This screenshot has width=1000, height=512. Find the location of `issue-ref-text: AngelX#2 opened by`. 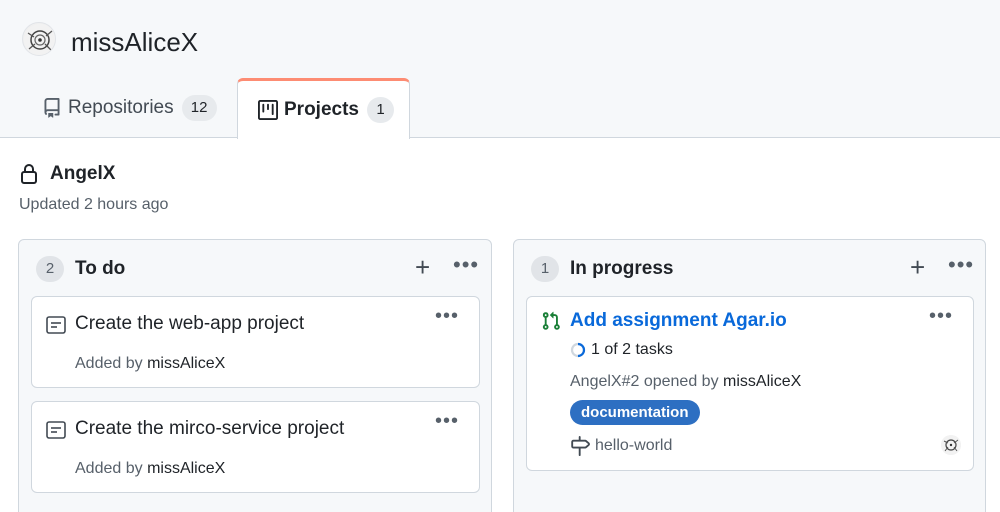

issue-ref-text: AngelX#2 opened by is located at coordinates (644, 381).